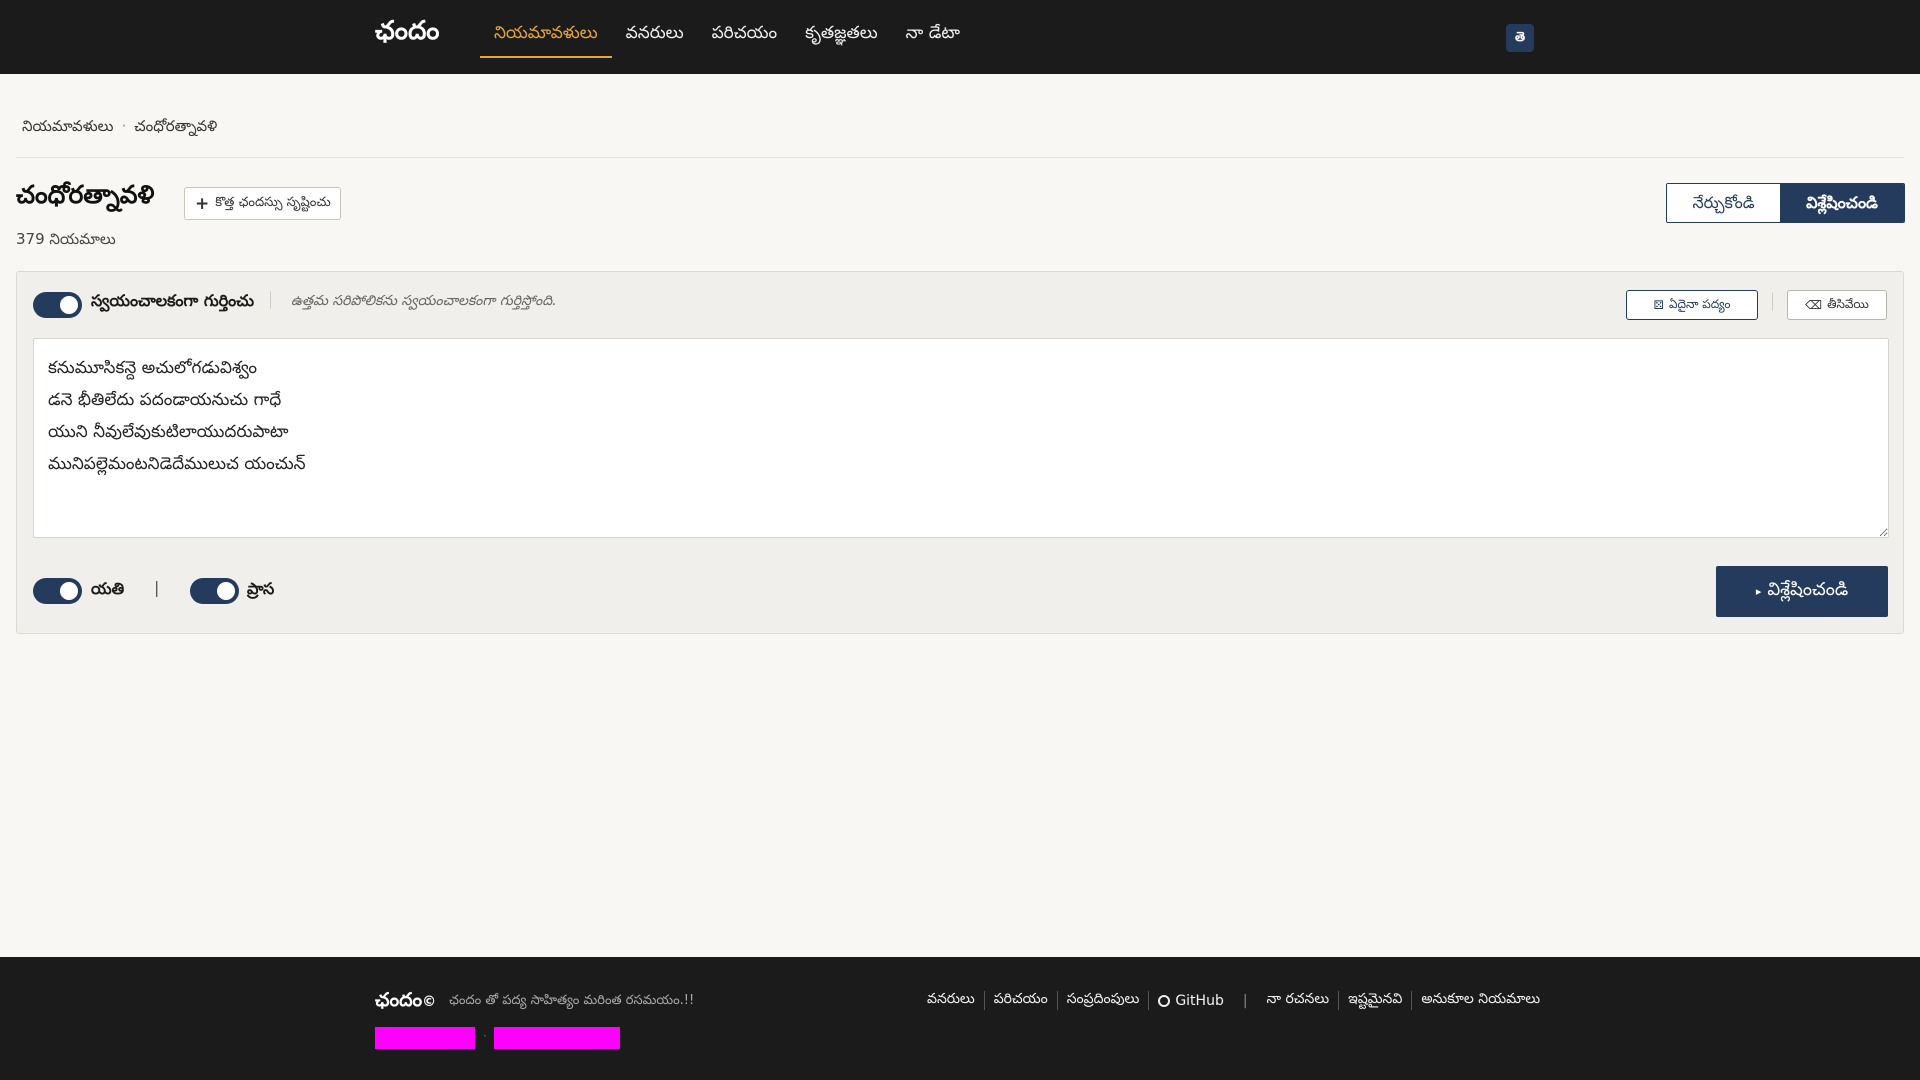 This screenshot has width=1920, height=1080. What do you see at coordinates (1520, 38) in the screenshot?
I see `language-switch-button: తె` at bounding box center [1520, 38].